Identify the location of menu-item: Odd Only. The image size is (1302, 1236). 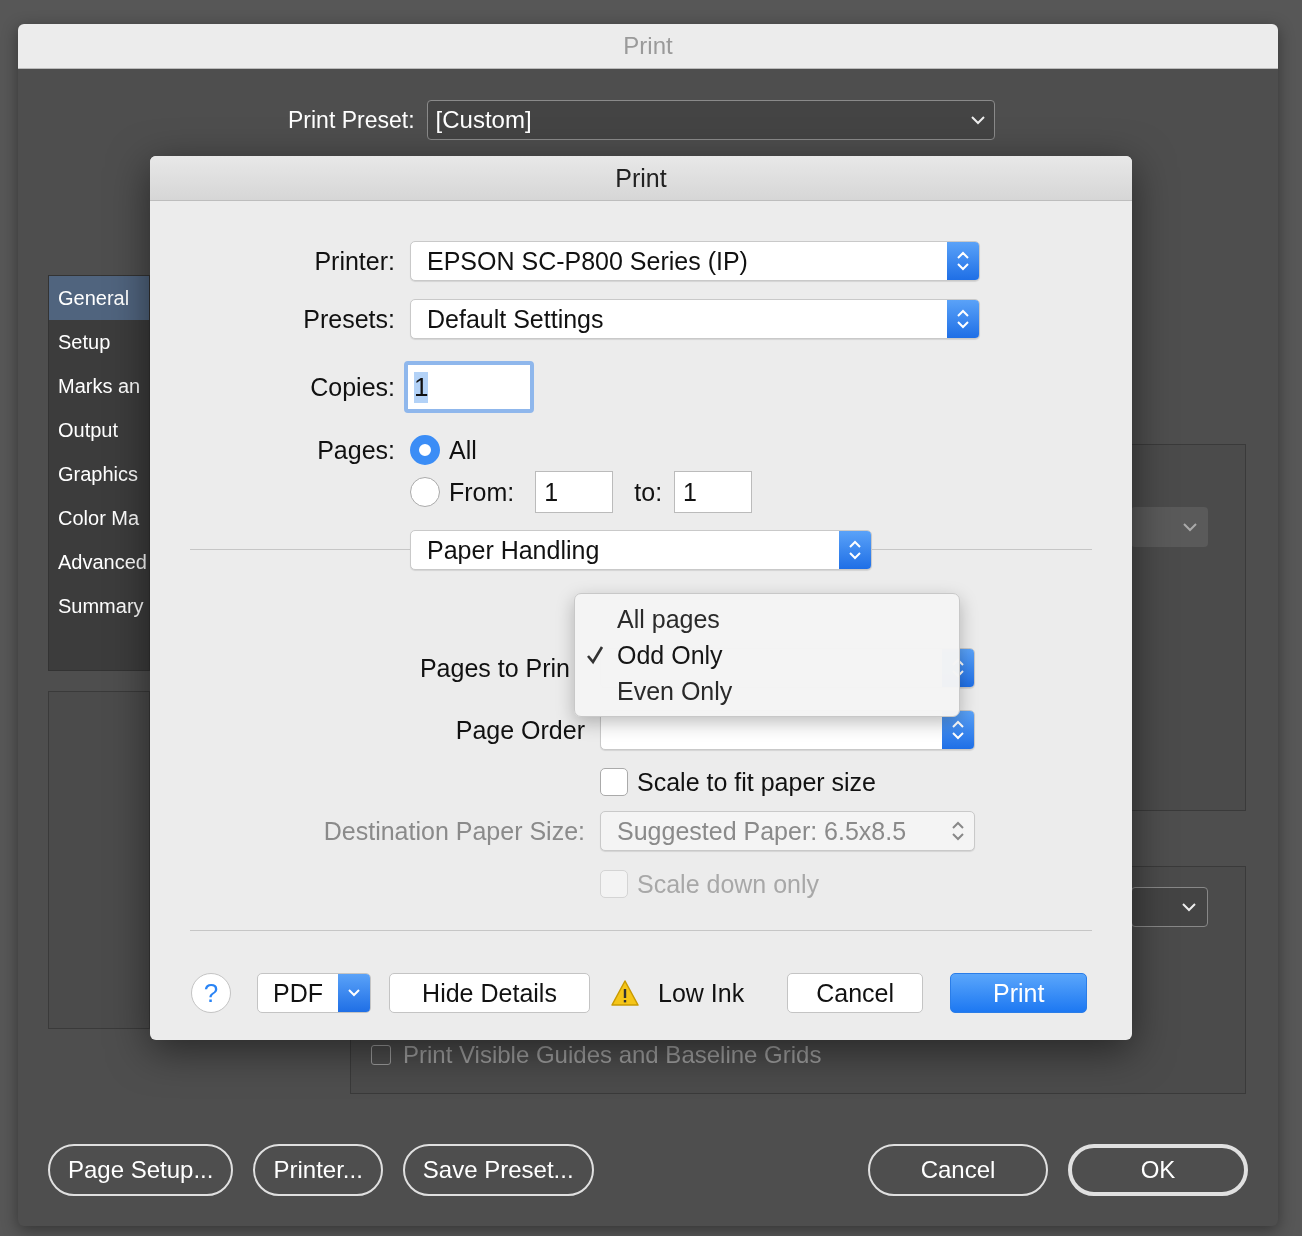
(767, 655).